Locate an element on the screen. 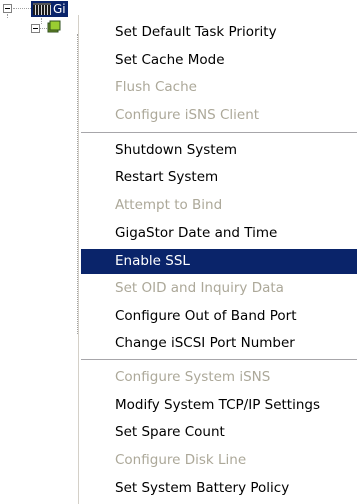 This screenshot has height=504, width=357. menu-item-set-oid-and-inquiry-data: Set OID and Inquiry Data is located at coordinates (219, 288).